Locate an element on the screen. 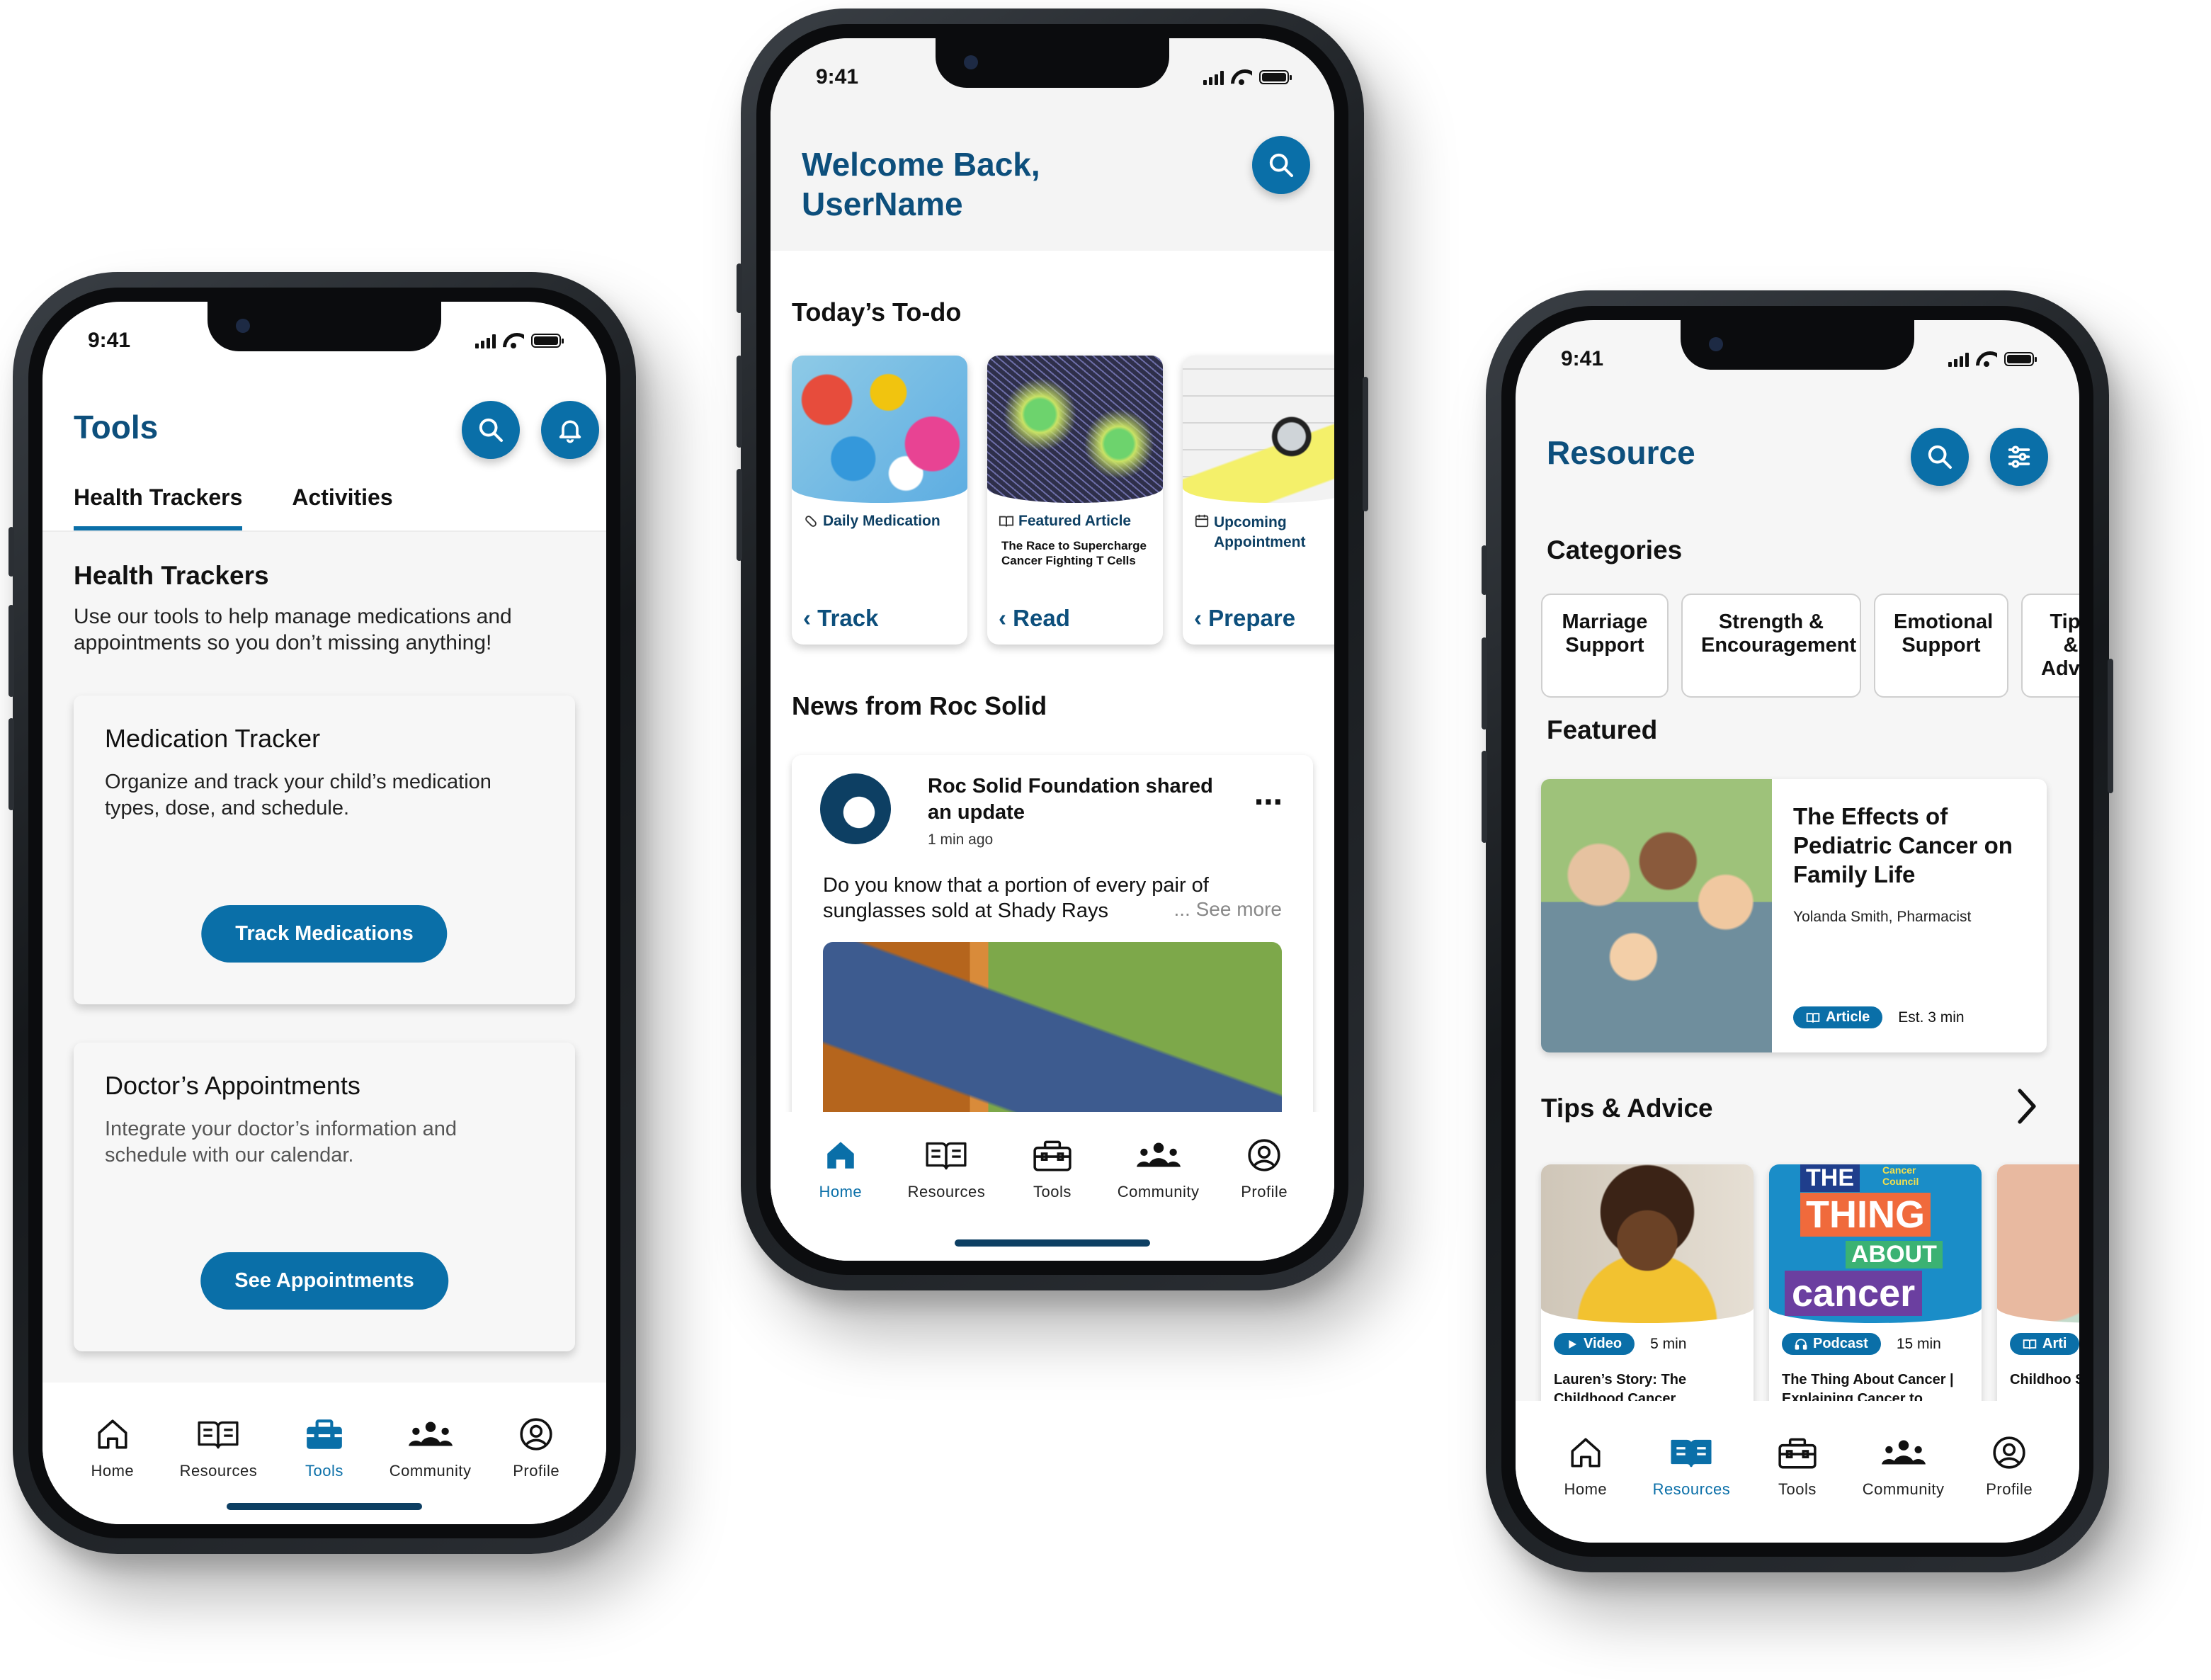  nav-label: Resources is located at coordinates (219, 1471).